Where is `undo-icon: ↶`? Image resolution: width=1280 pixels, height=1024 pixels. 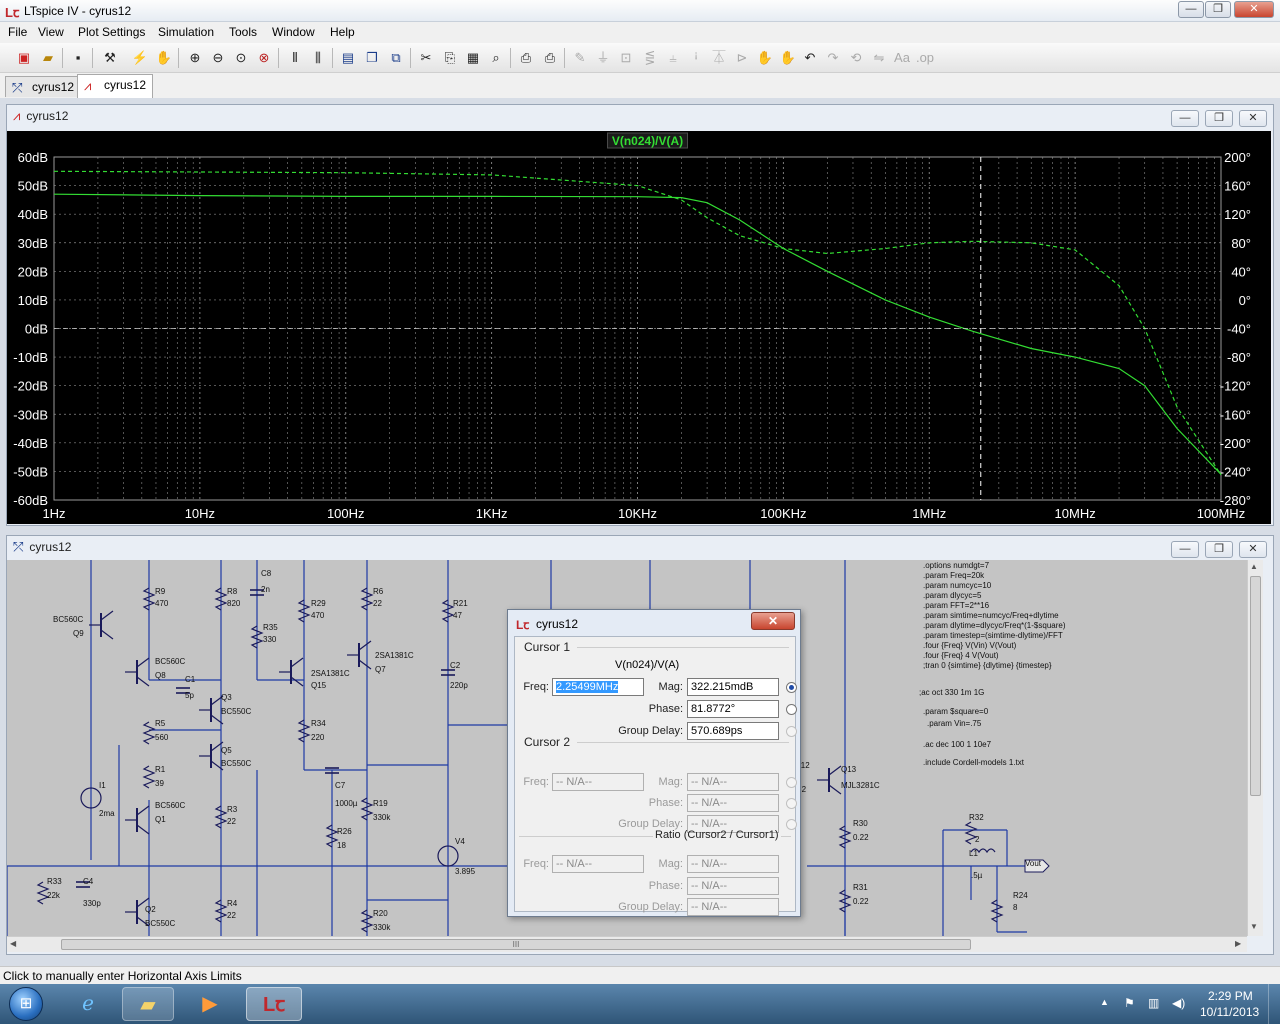 undo-icon: ↶ is located at coordinates (810, 58).